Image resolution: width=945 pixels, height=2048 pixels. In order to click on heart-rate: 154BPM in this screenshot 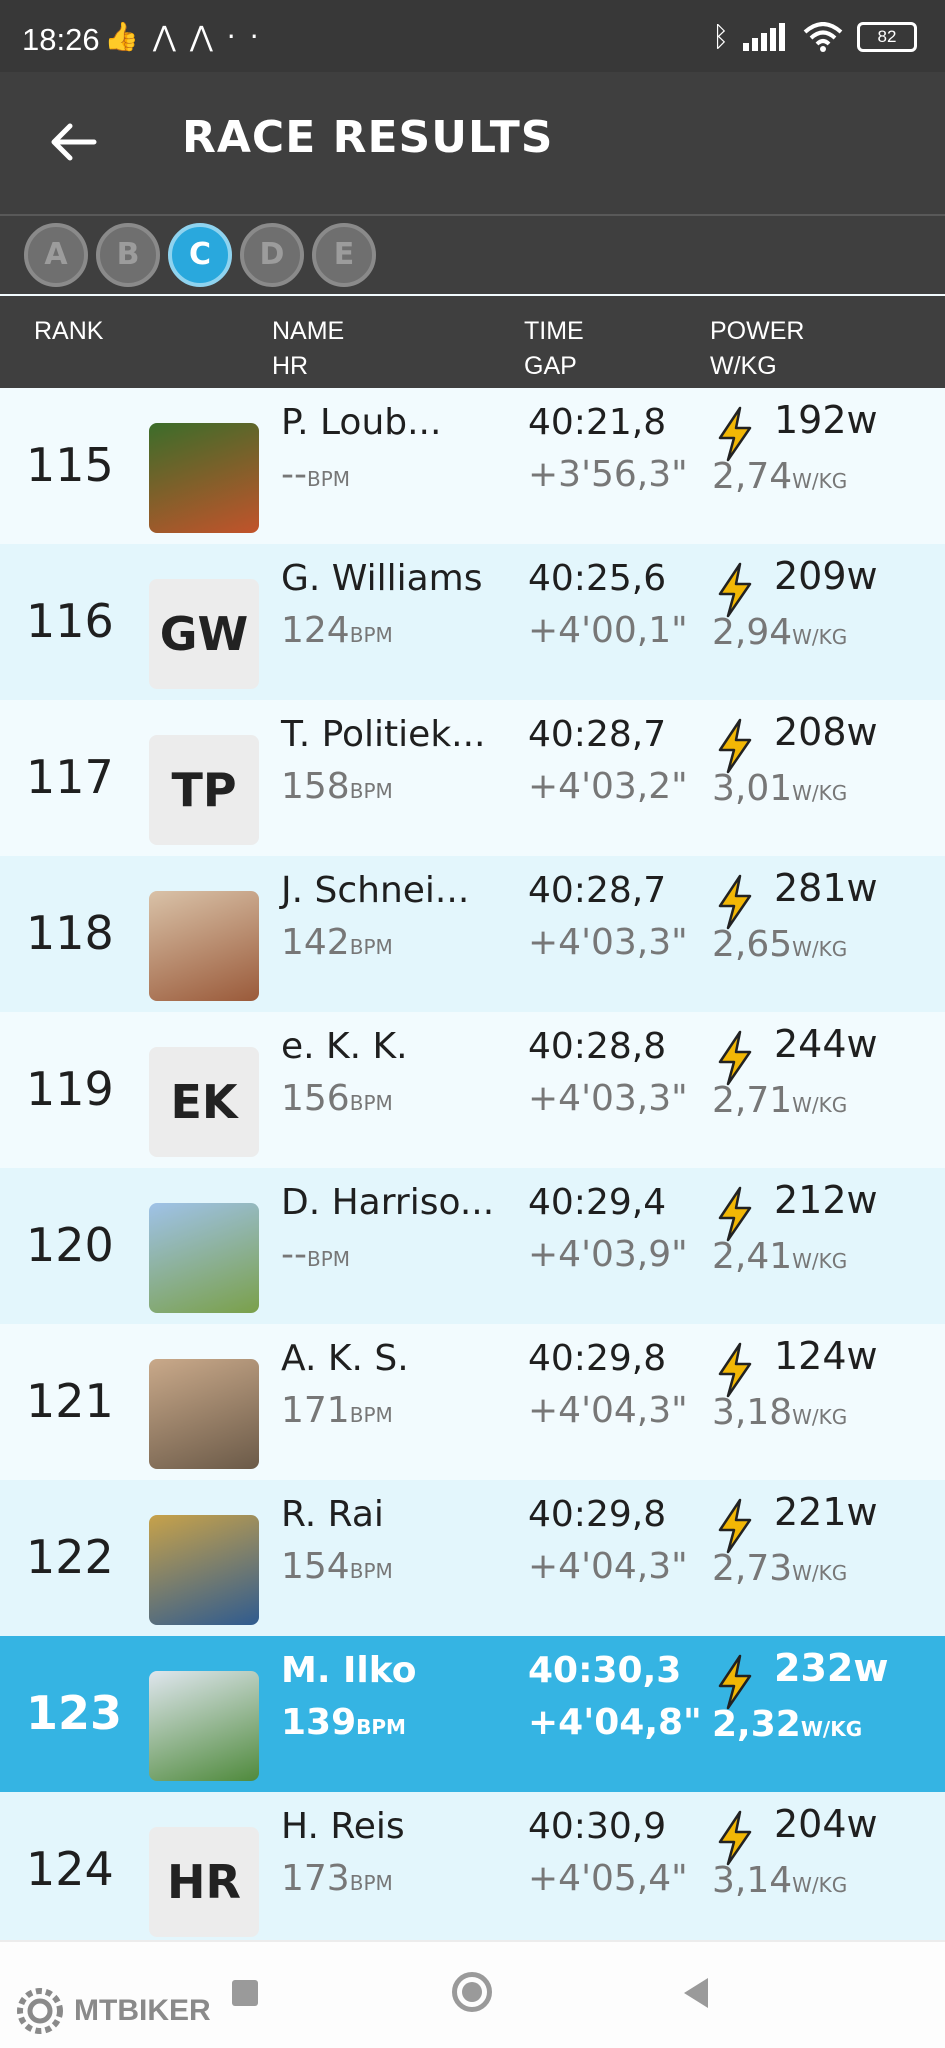, I will do `click(337, 1566)`.